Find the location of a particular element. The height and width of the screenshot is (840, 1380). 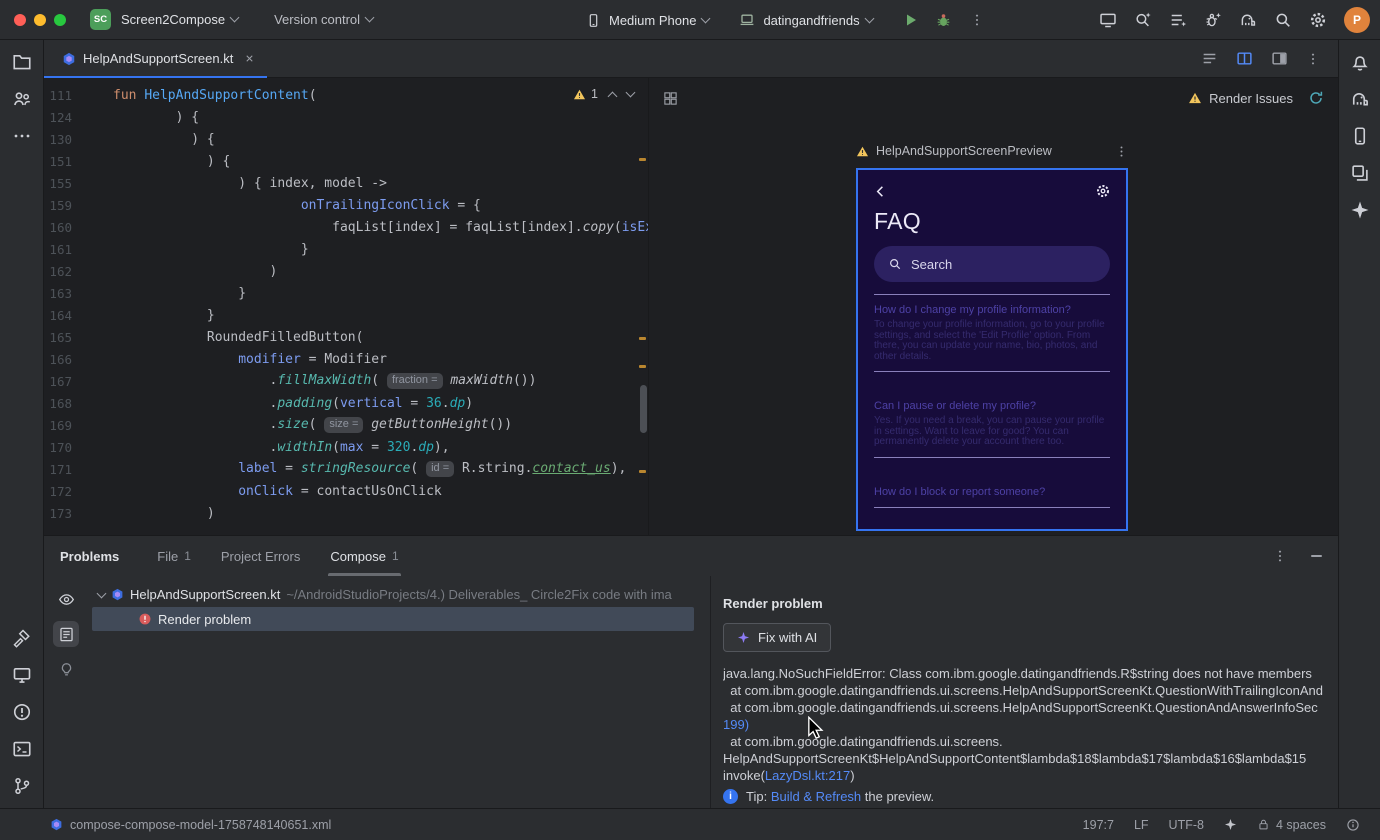

code-line: 169 .size( size = getButtonHeight()) is located at coordinates (346, 425).